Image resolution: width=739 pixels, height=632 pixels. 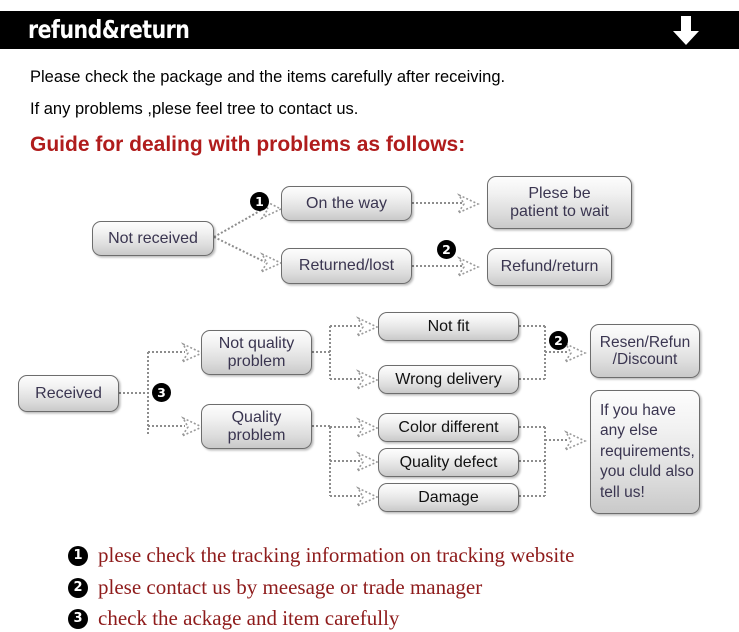 I want to click on legend-badge-2: 2, so click(x=78, y=587).